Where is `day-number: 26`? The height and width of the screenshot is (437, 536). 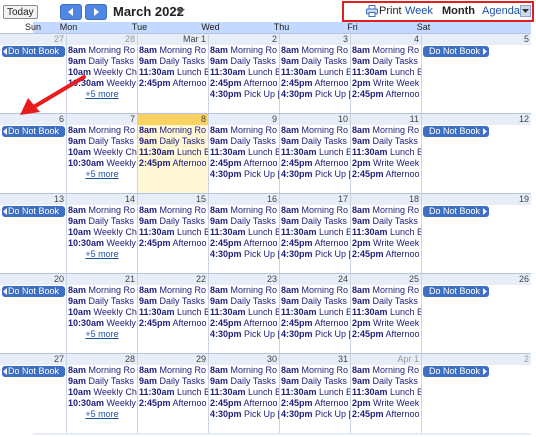
day-number: 26 is located at coordinates (476, 279).